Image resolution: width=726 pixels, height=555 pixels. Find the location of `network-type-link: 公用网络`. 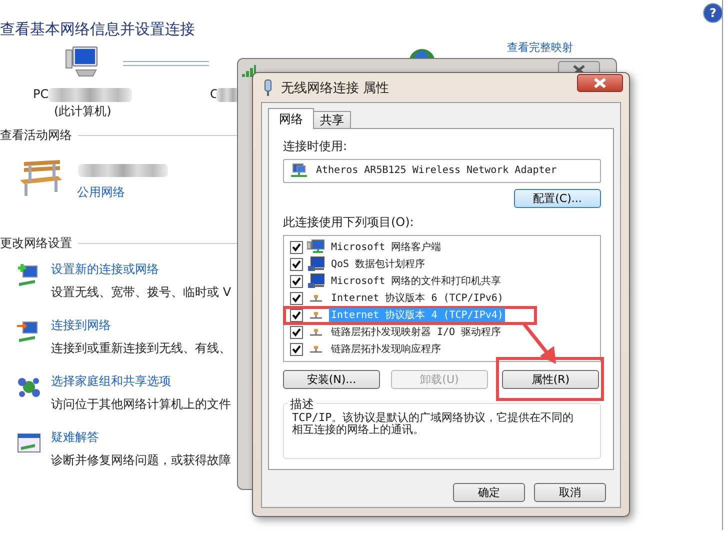

network-type-link: 公用网络 is located at coordinates (101, 192).